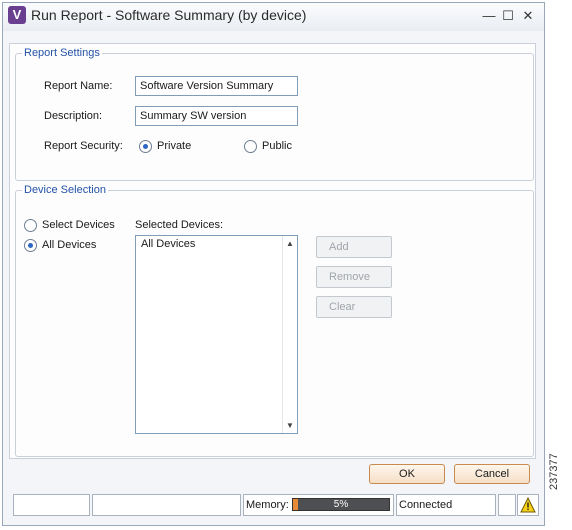  Describe the element at coordinates (489, 16) in the screenshot. I see `minimize-button: —` at that location.